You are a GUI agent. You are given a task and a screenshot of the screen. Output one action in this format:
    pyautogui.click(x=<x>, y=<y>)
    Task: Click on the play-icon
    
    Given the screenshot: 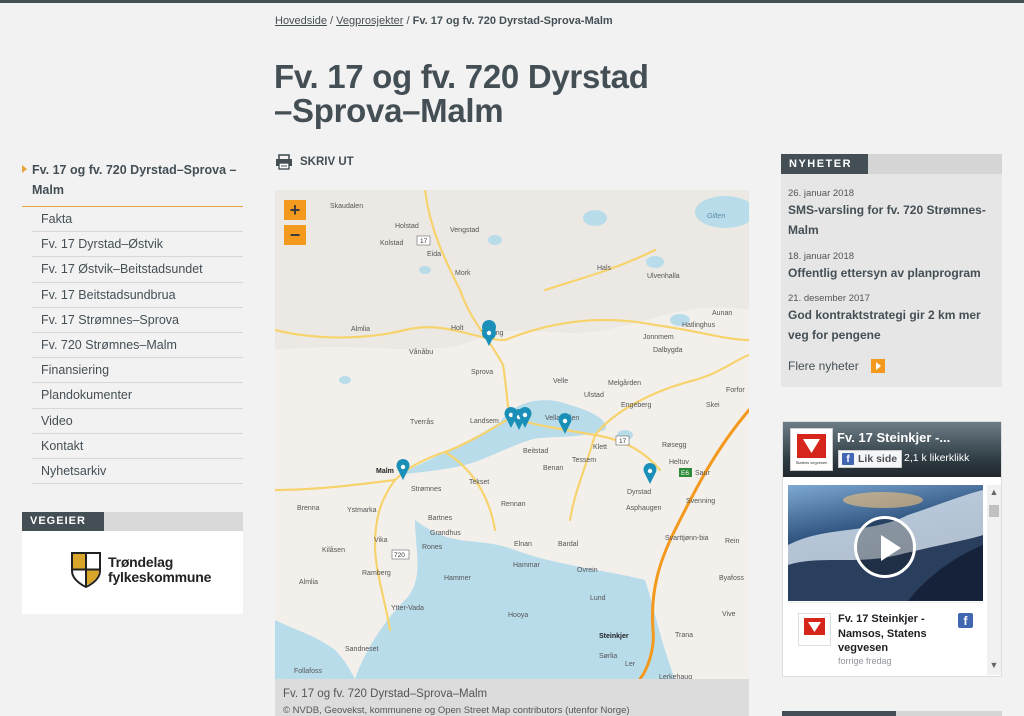 What is the action you would take?
    pyautogui.click(x=885, y=547)
    